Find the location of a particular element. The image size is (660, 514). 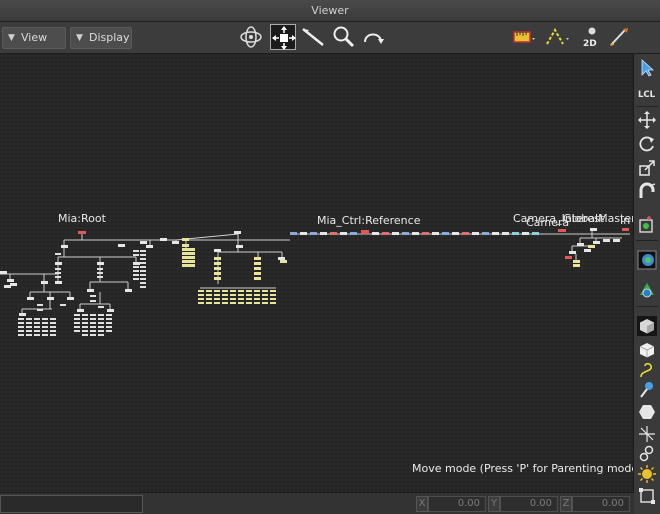

2d-icon: 2D is located at coordinates (591, 37).